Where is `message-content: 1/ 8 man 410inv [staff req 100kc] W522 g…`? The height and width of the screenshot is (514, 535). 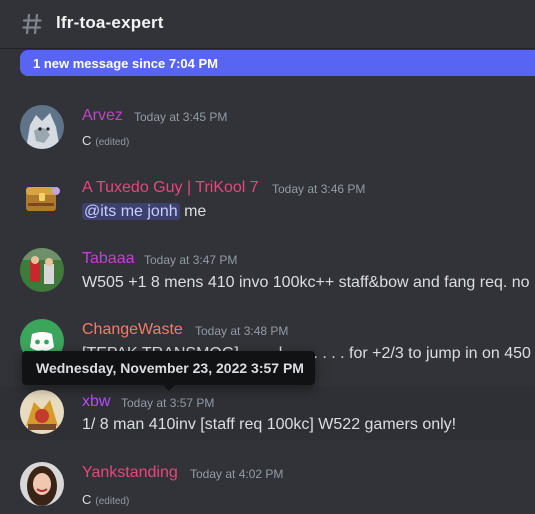
message-content: 1/ 8 man 410inv [staff req 100kc] W522 g… is located at coordinates (269, 424).